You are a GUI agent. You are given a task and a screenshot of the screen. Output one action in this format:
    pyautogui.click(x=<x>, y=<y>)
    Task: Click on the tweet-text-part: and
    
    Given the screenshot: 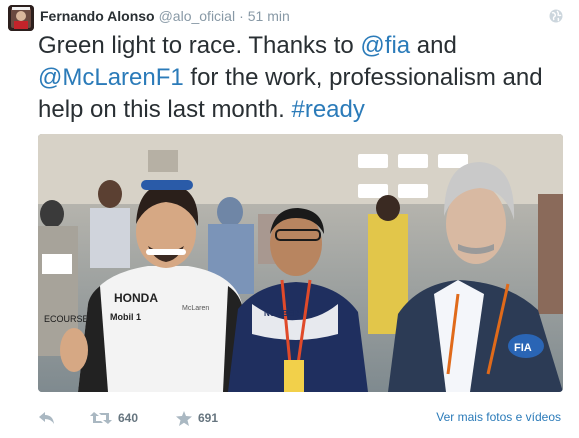 What is the action you would take?
    pyautogui.click(x=433, y=45)
    